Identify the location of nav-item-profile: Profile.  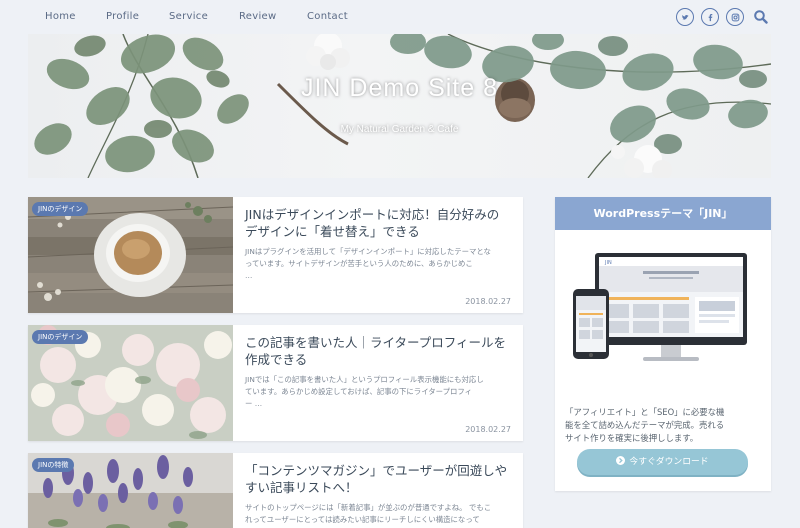
(122, 16).